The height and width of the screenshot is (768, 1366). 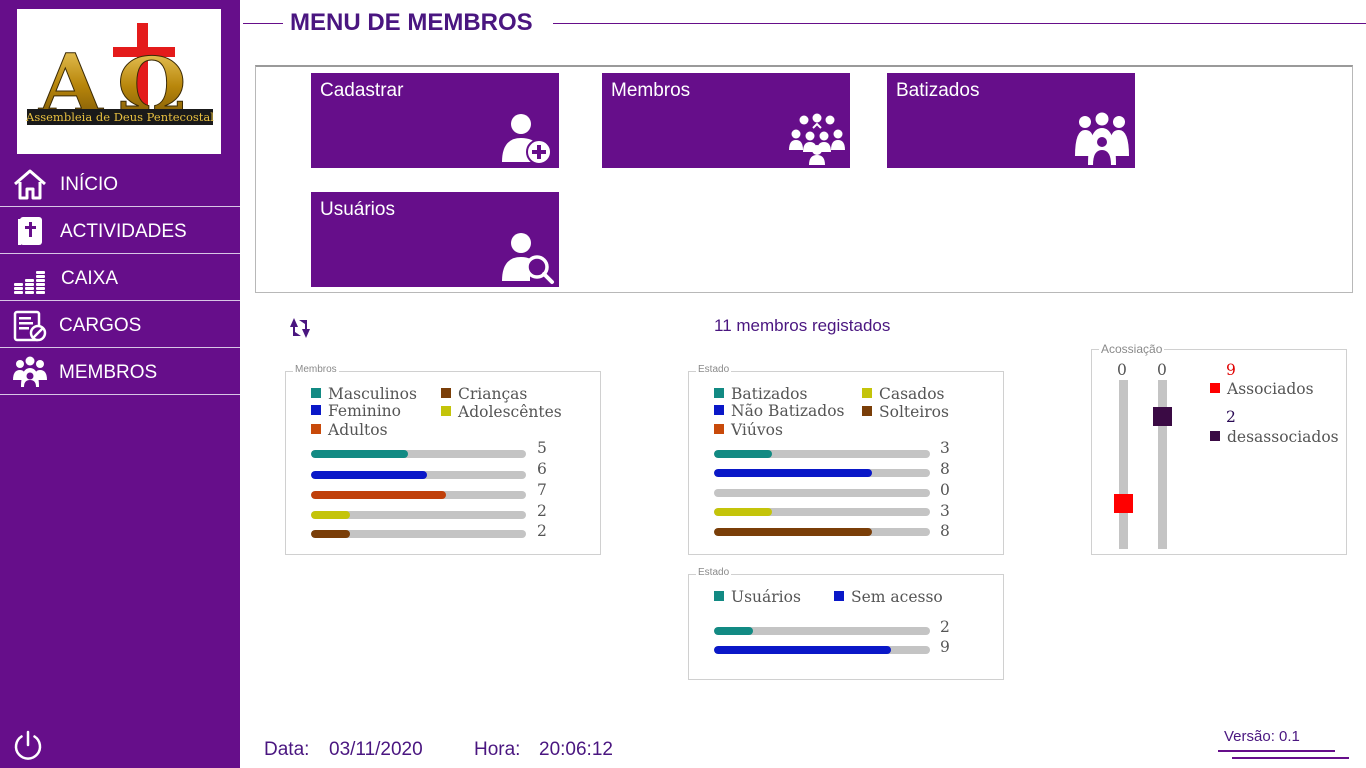 I want to click on legend-label: Adultos, so click(x=358, y=430).